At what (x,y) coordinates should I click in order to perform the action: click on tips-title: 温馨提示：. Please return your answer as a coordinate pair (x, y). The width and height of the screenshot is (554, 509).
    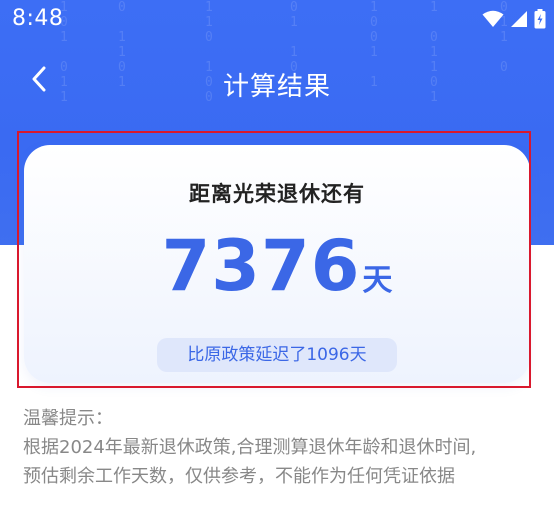
    Looking at the image, I should click on (68, 418).